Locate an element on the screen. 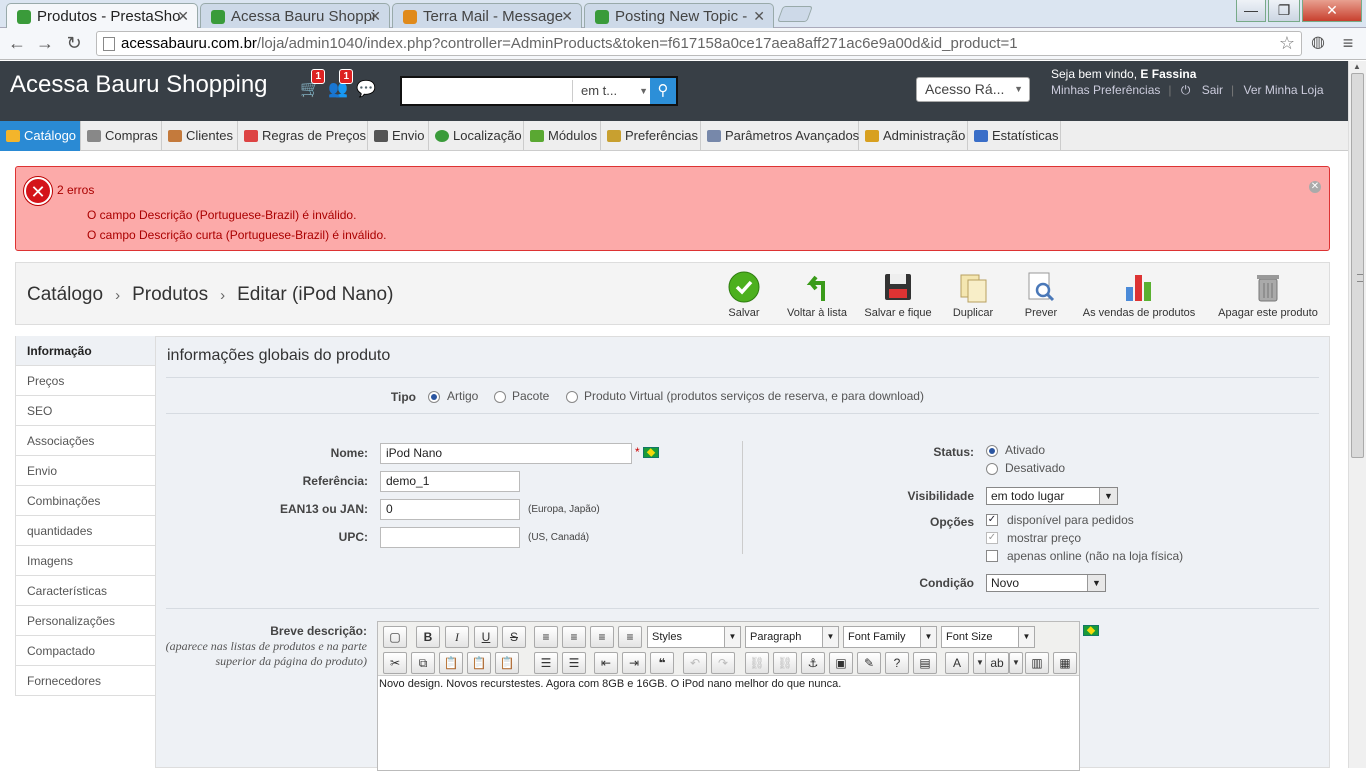 The height and width of the screenshot is (771, 1366). extension-icon: ◍ is located at coordinates (1318, 43).